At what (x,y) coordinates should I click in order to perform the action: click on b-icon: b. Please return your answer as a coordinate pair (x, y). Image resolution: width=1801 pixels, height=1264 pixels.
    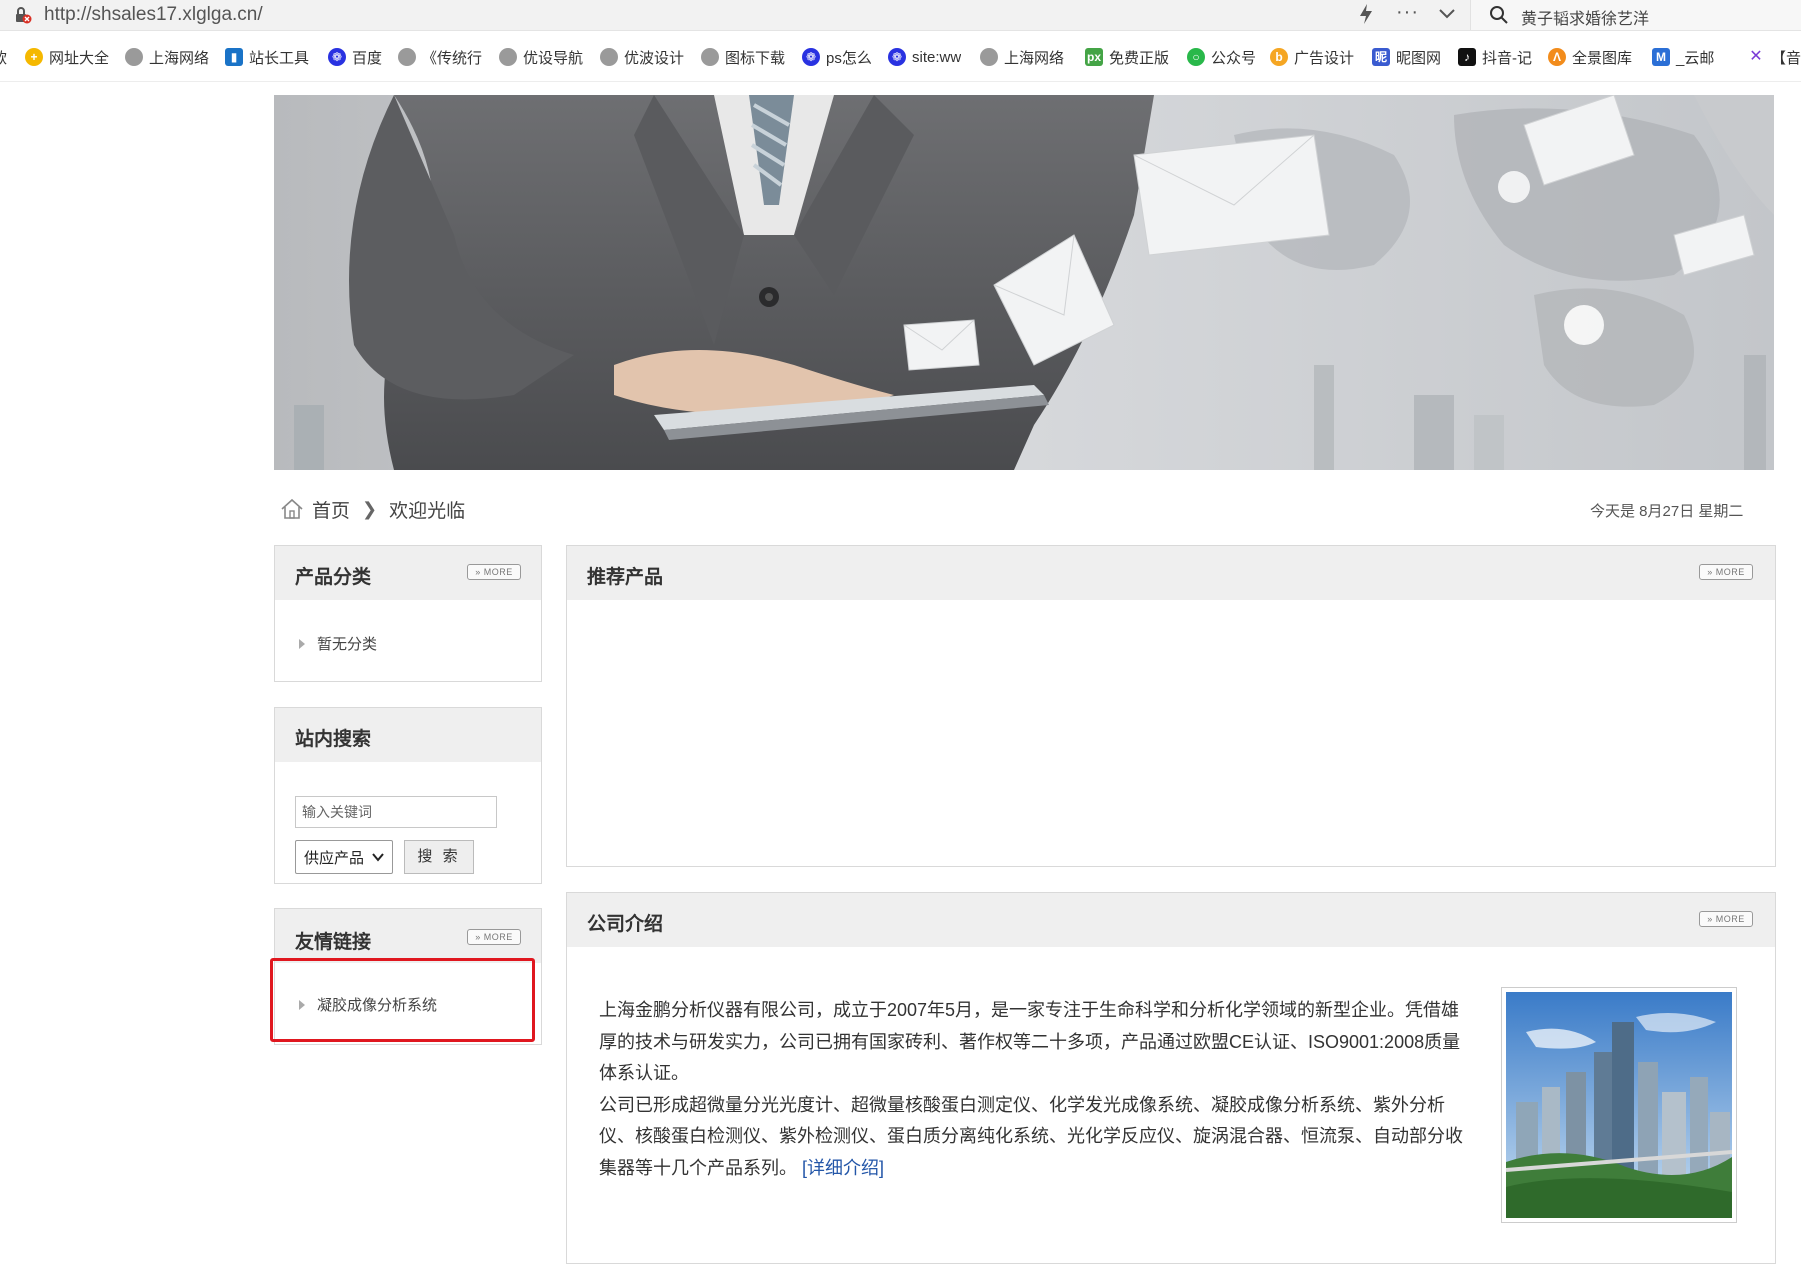
    Looking at the image, I should click on (1279, 57).